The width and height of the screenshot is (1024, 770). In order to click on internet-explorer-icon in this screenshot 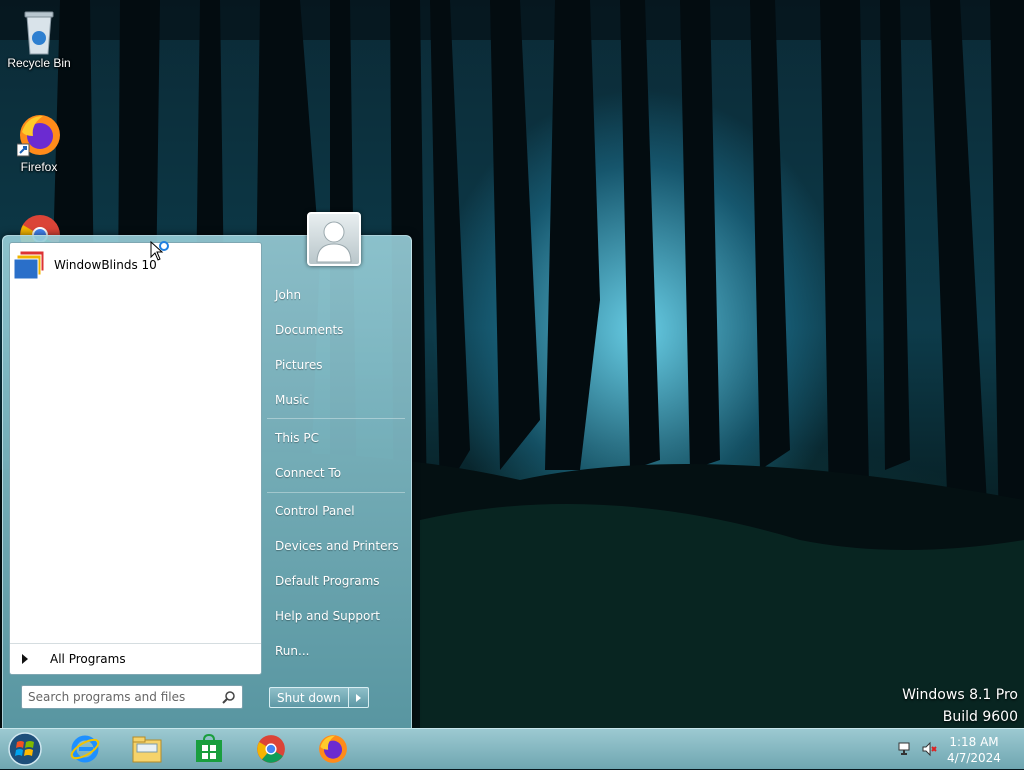, I will do `click(85, 749)`.